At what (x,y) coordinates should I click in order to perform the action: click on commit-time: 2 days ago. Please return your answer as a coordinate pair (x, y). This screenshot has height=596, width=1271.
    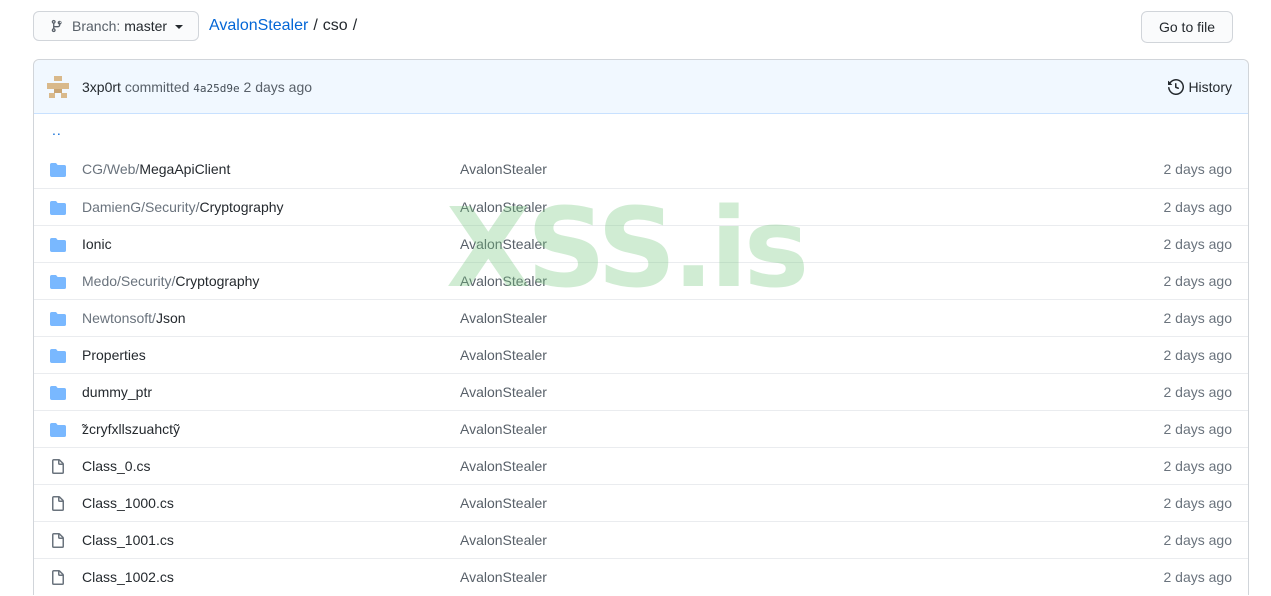
    Looking at the image, I should click on (278, 87).